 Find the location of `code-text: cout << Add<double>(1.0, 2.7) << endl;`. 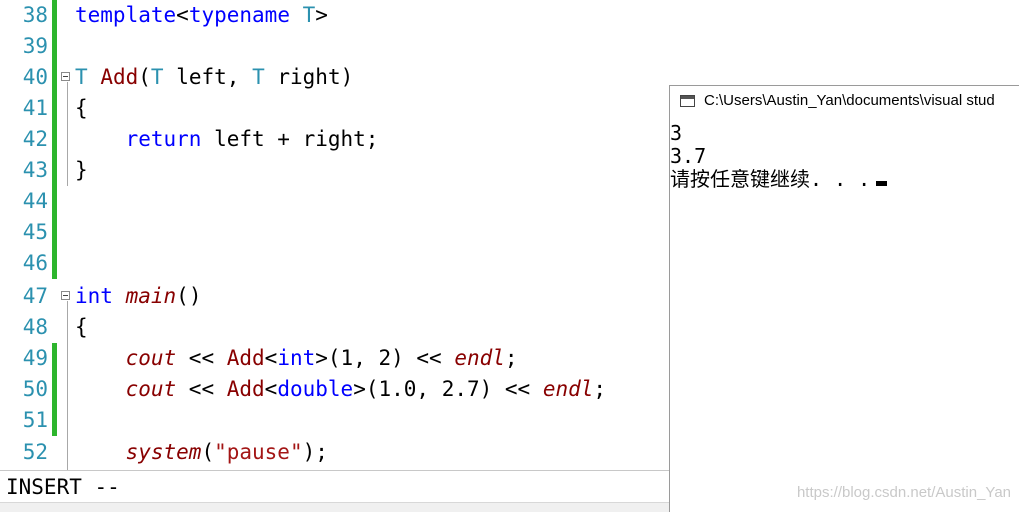

code-text: cout << Add<double>(1.0, 2.7) << endl; is located at coordinates (341, 389).